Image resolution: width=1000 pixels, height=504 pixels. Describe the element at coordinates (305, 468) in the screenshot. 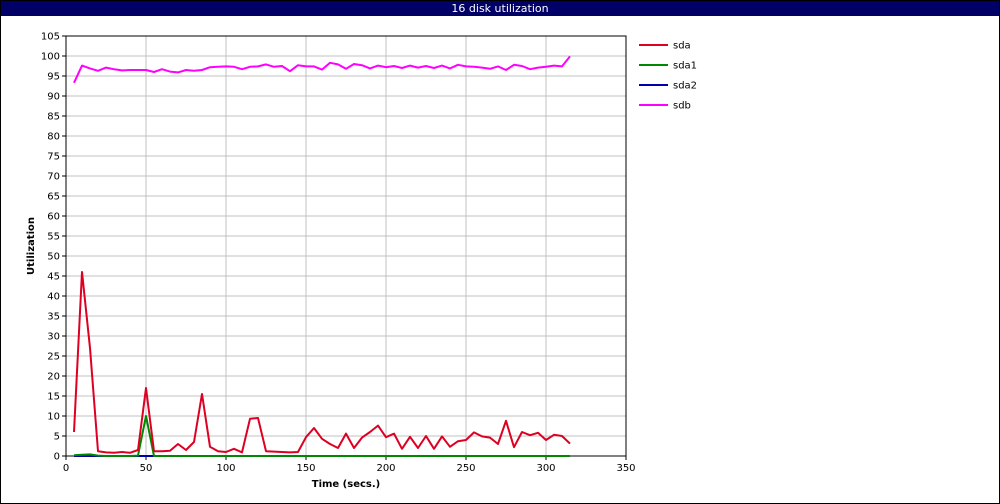

I see `x-tick-label: 150` at that location.